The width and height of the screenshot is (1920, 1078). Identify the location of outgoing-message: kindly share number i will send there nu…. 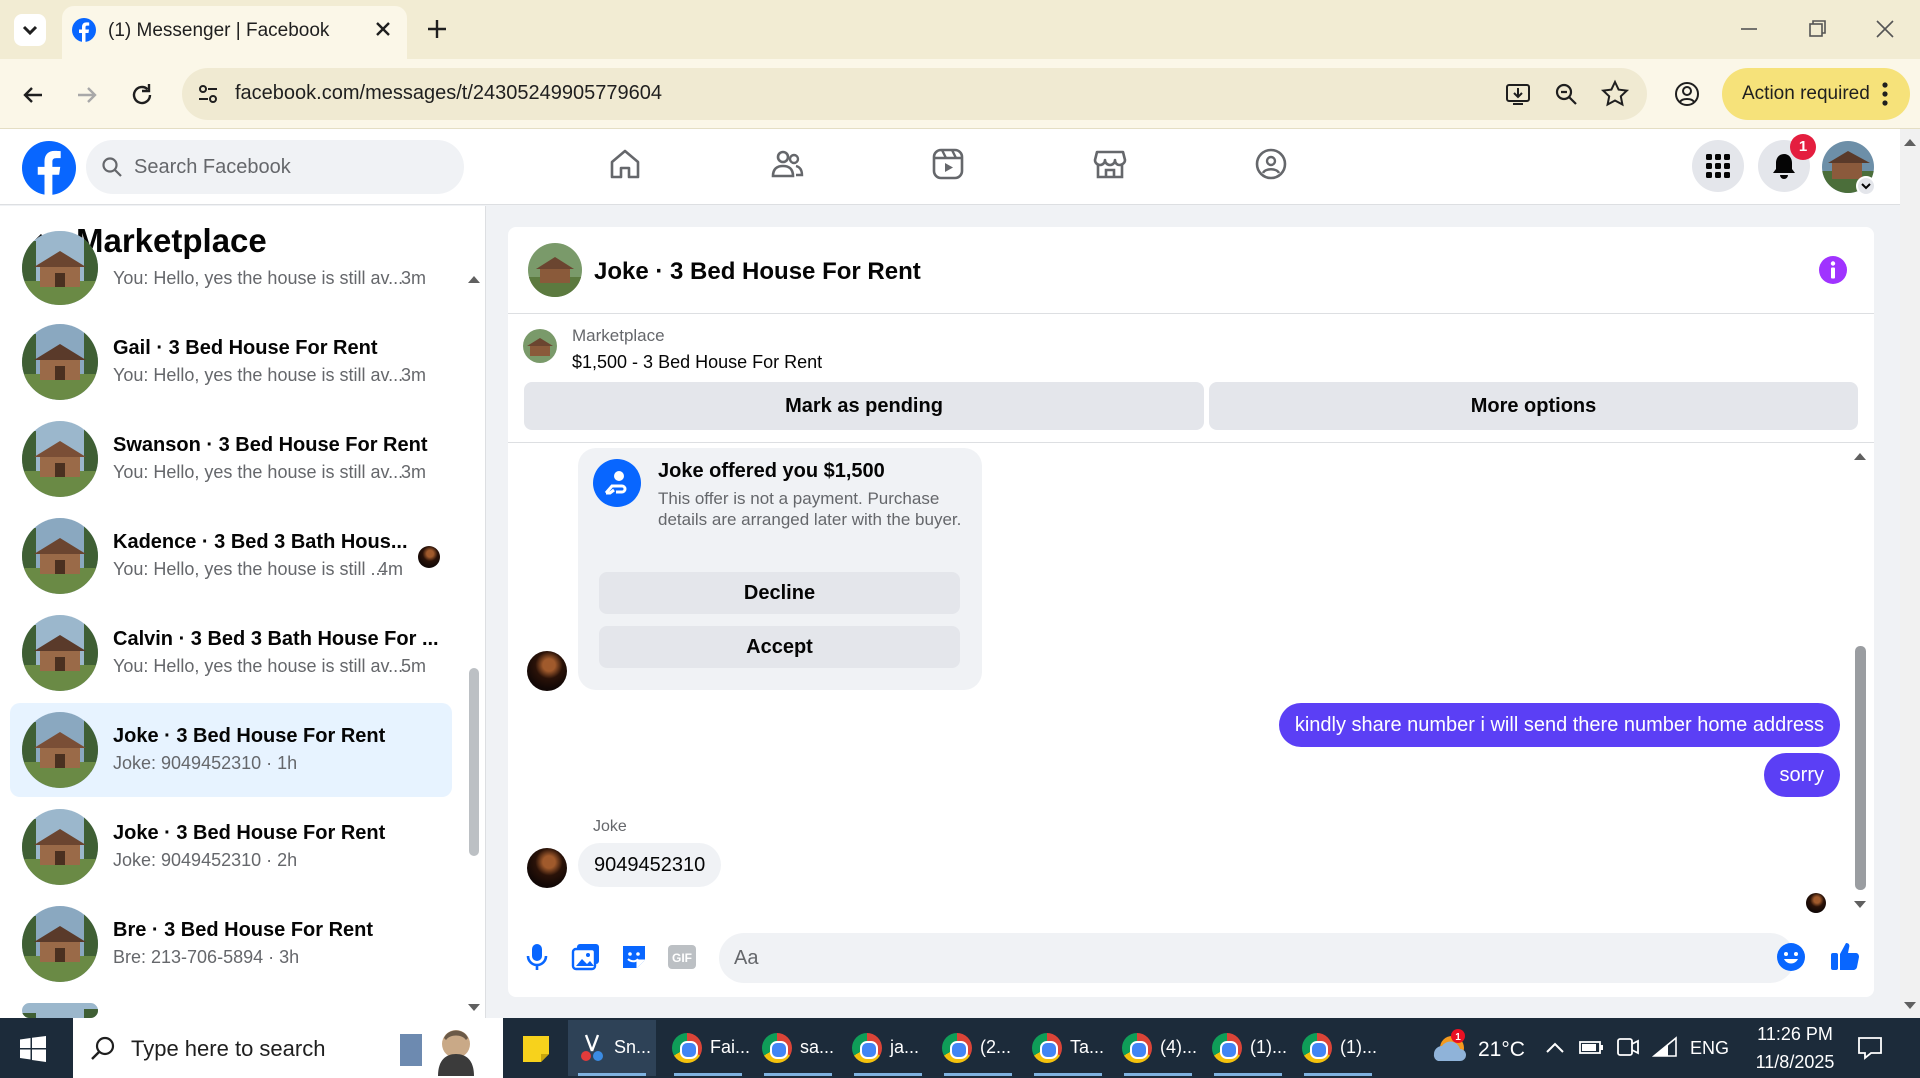
(1559, 725).